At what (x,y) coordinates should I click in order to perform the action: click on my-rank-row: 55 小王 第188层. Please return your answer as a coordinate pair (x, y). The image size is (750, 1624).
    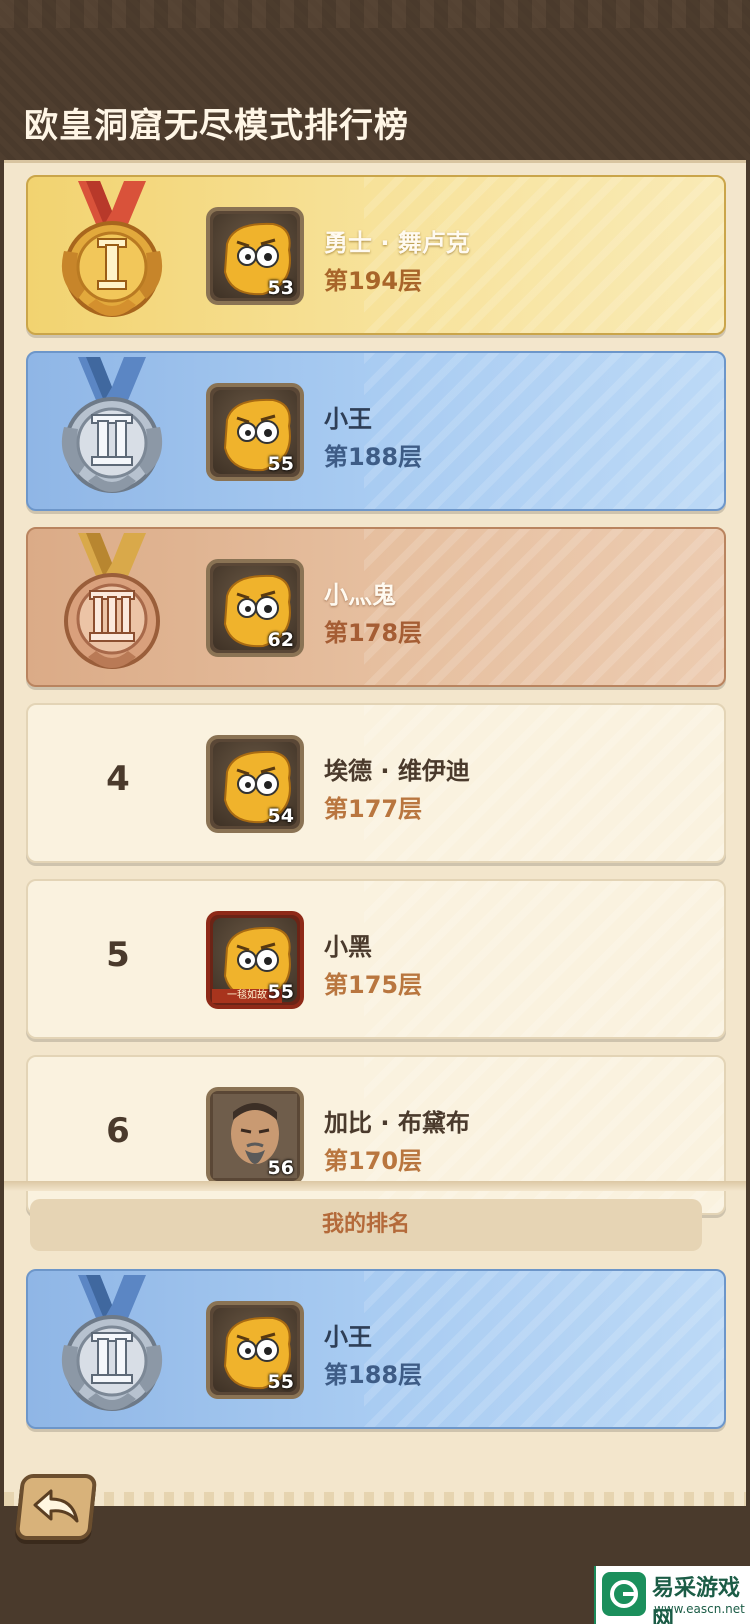
    Looking at the image, I should click on (376, 1349).